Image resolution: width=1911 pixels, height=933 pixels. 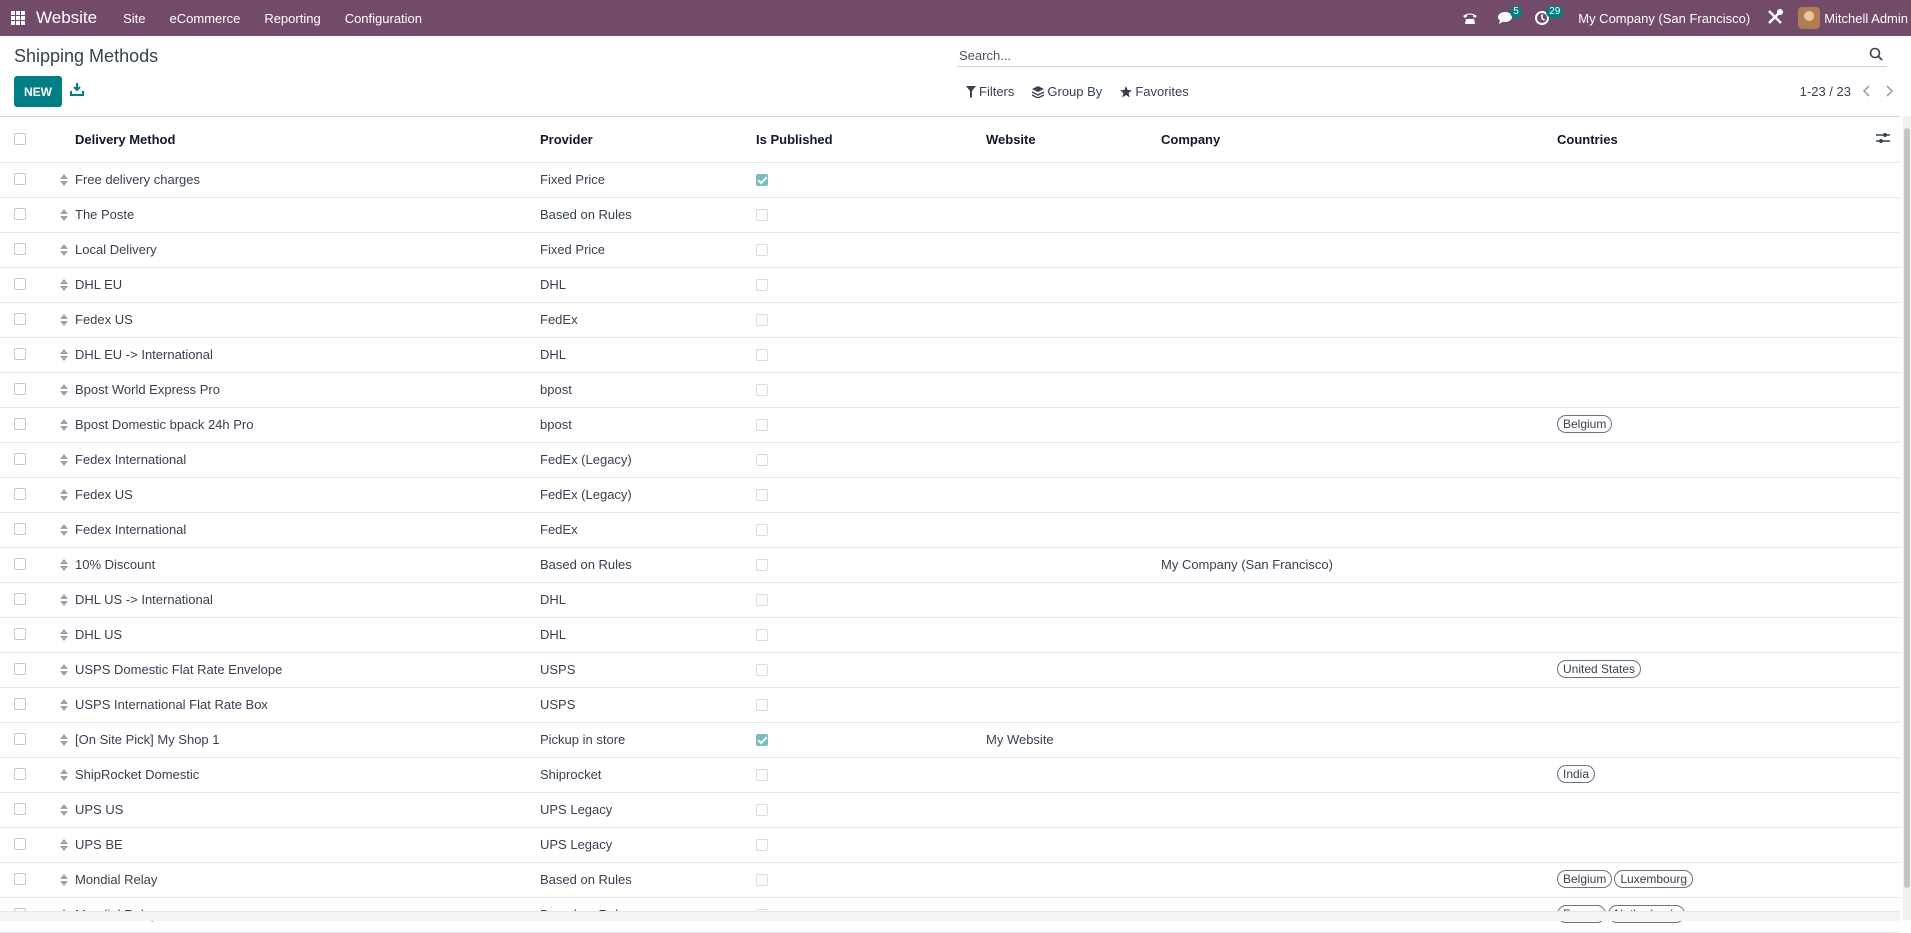 What do you see at coordinates (1409, 55) in the screenshot?
I see `search-input` at bounding box center [1409, 55].